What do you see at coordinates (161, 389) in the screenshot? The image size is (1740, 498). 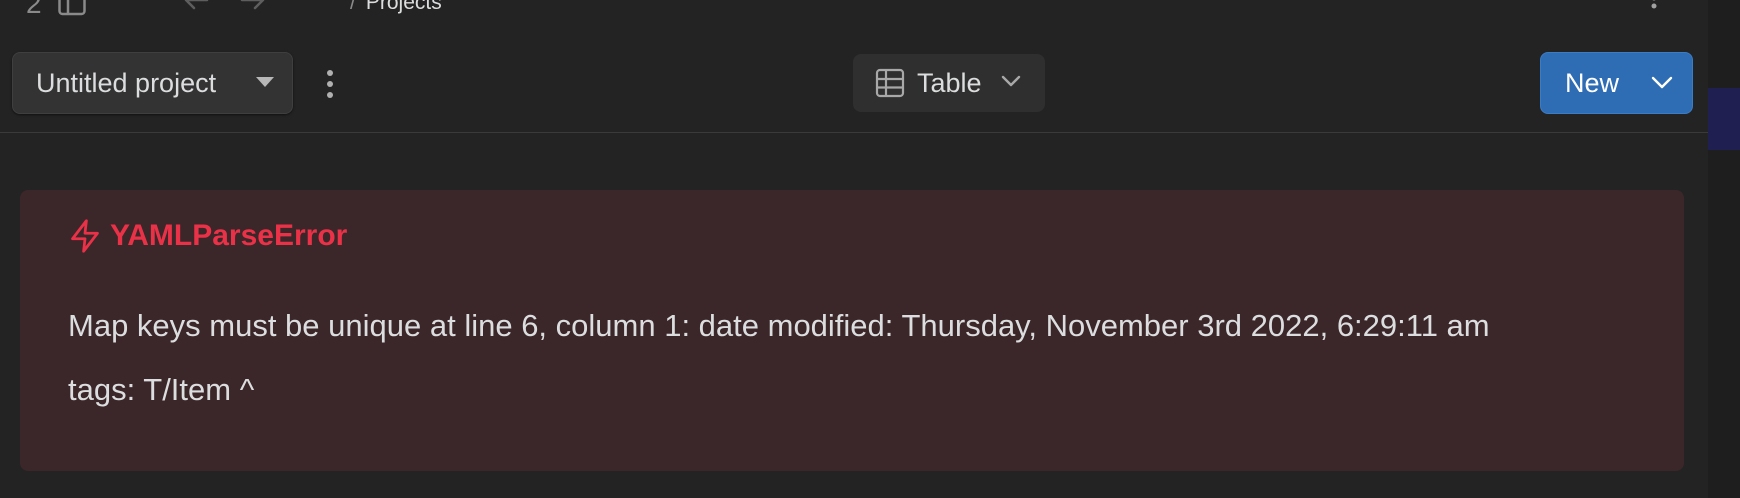 I see `error-message-line: tags: T/Item ^` at bounding box center [161, 389].